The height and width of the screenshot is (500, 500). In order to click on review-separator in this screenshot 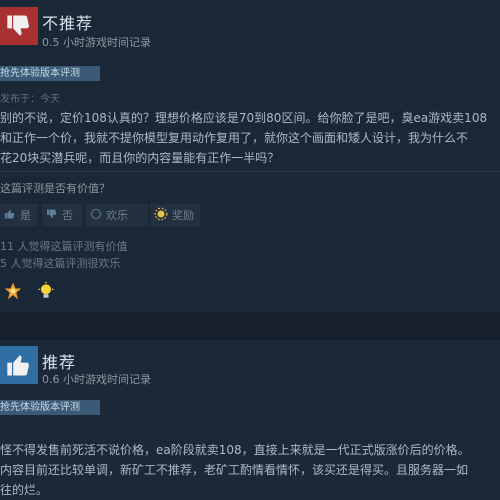, I will do `click(250, 326)`.